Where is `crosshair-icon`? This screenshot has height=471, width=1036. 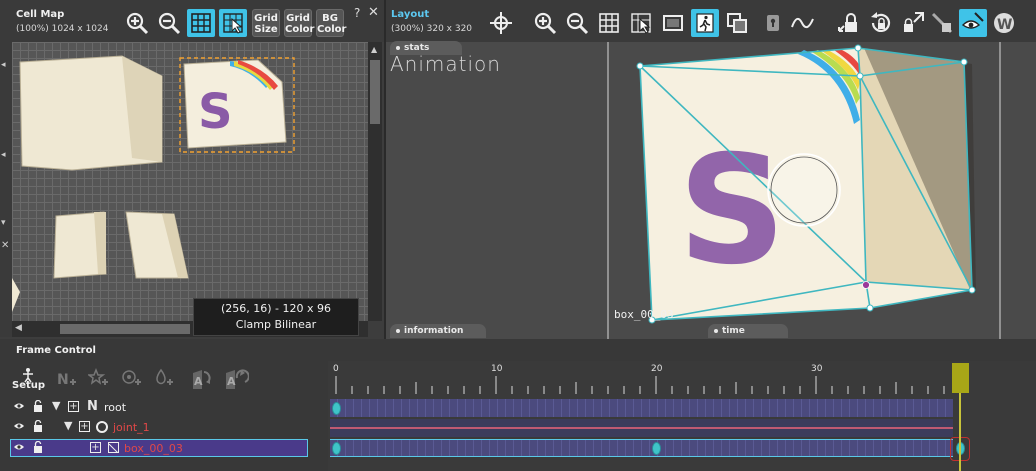 crosshair-icon is located at coordinates (501, 23).